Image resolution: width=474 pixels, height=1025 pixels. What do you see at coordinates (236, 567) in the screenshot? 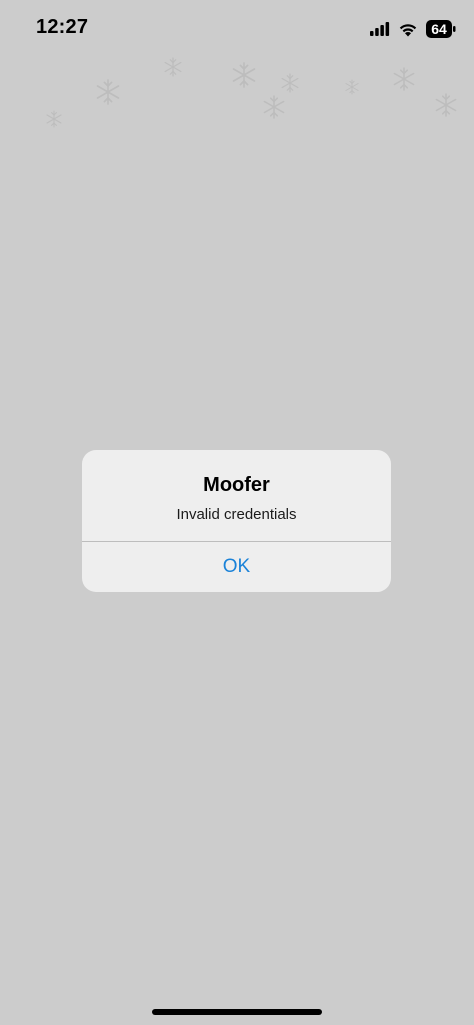
I see `ok-button: OK` at bounding box center [236, 567].